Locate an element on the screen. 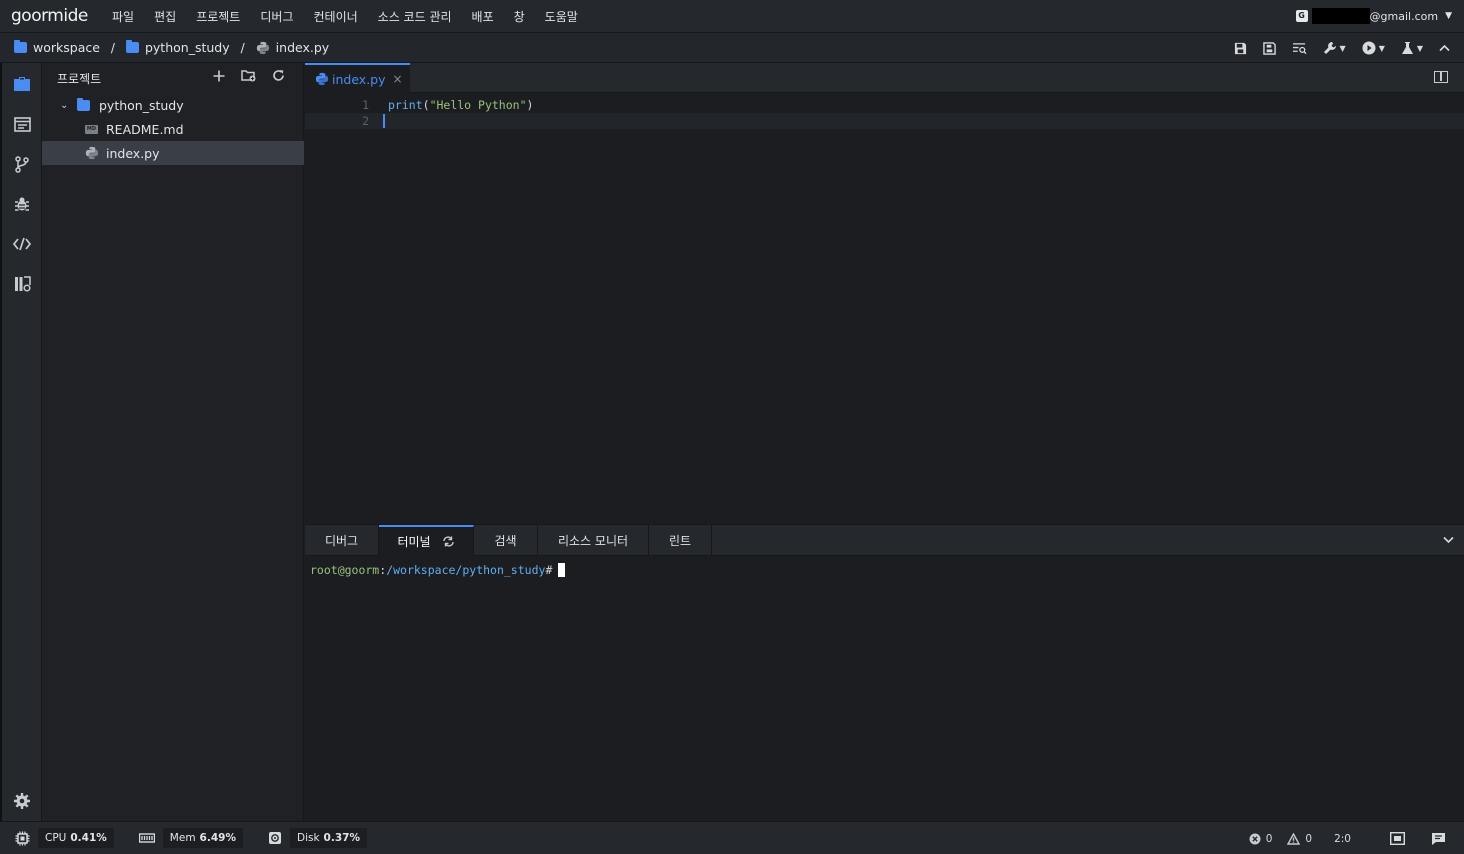 This screenshot has width=1464, height=854. tree-folder-python-study: ⌄ python_study is located at coordinates (173, 105).